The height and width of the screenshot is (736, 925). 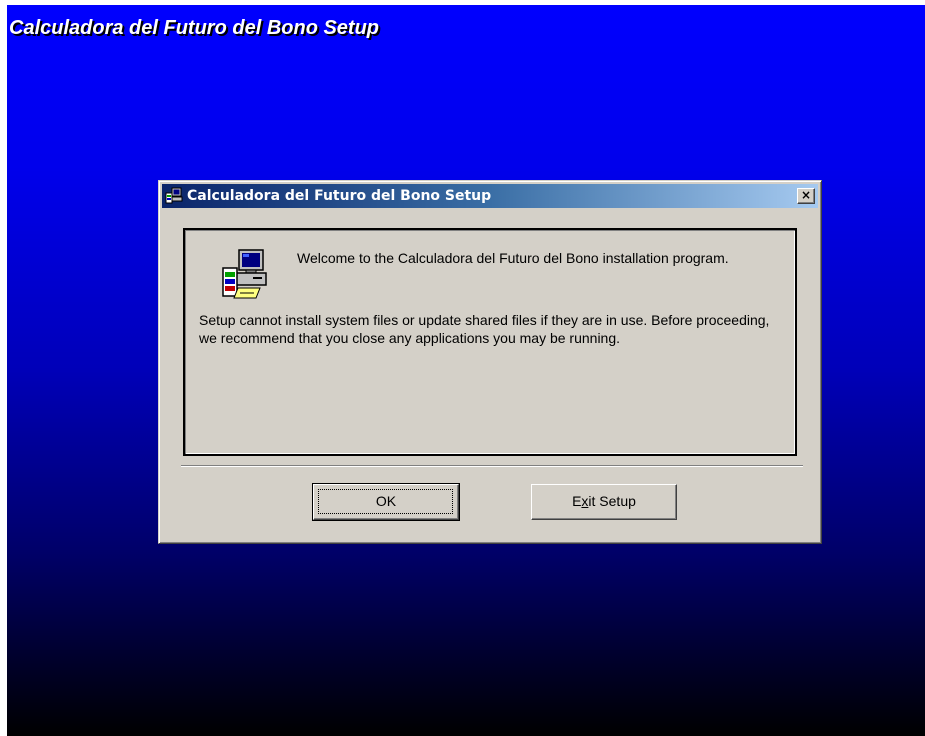 I want to click on setup-banner-title: Calculadora del Futuro del Bono Setup, so click(x=194, y=28).